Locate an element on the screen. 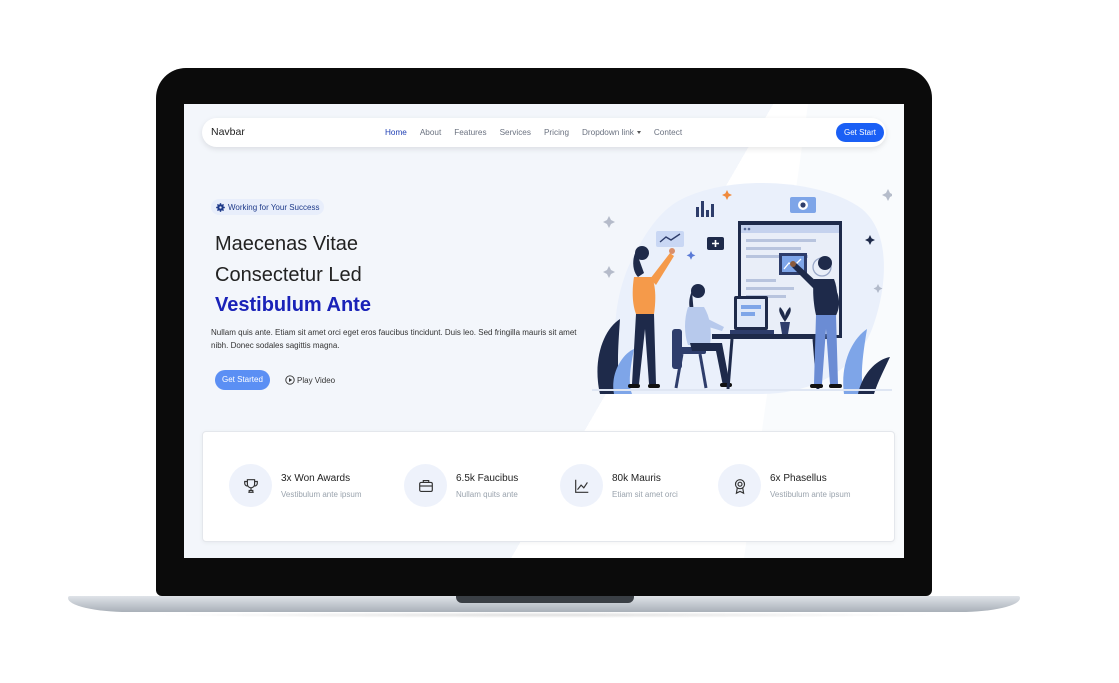 The height and width of the screenshot is (683, 1119). chart-line-icon is located at coordinates (581, 486).